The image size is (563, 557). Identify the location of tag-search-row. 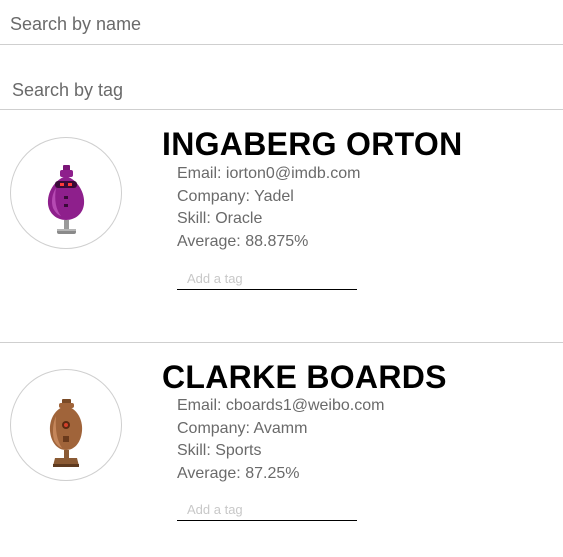
(281, 77).